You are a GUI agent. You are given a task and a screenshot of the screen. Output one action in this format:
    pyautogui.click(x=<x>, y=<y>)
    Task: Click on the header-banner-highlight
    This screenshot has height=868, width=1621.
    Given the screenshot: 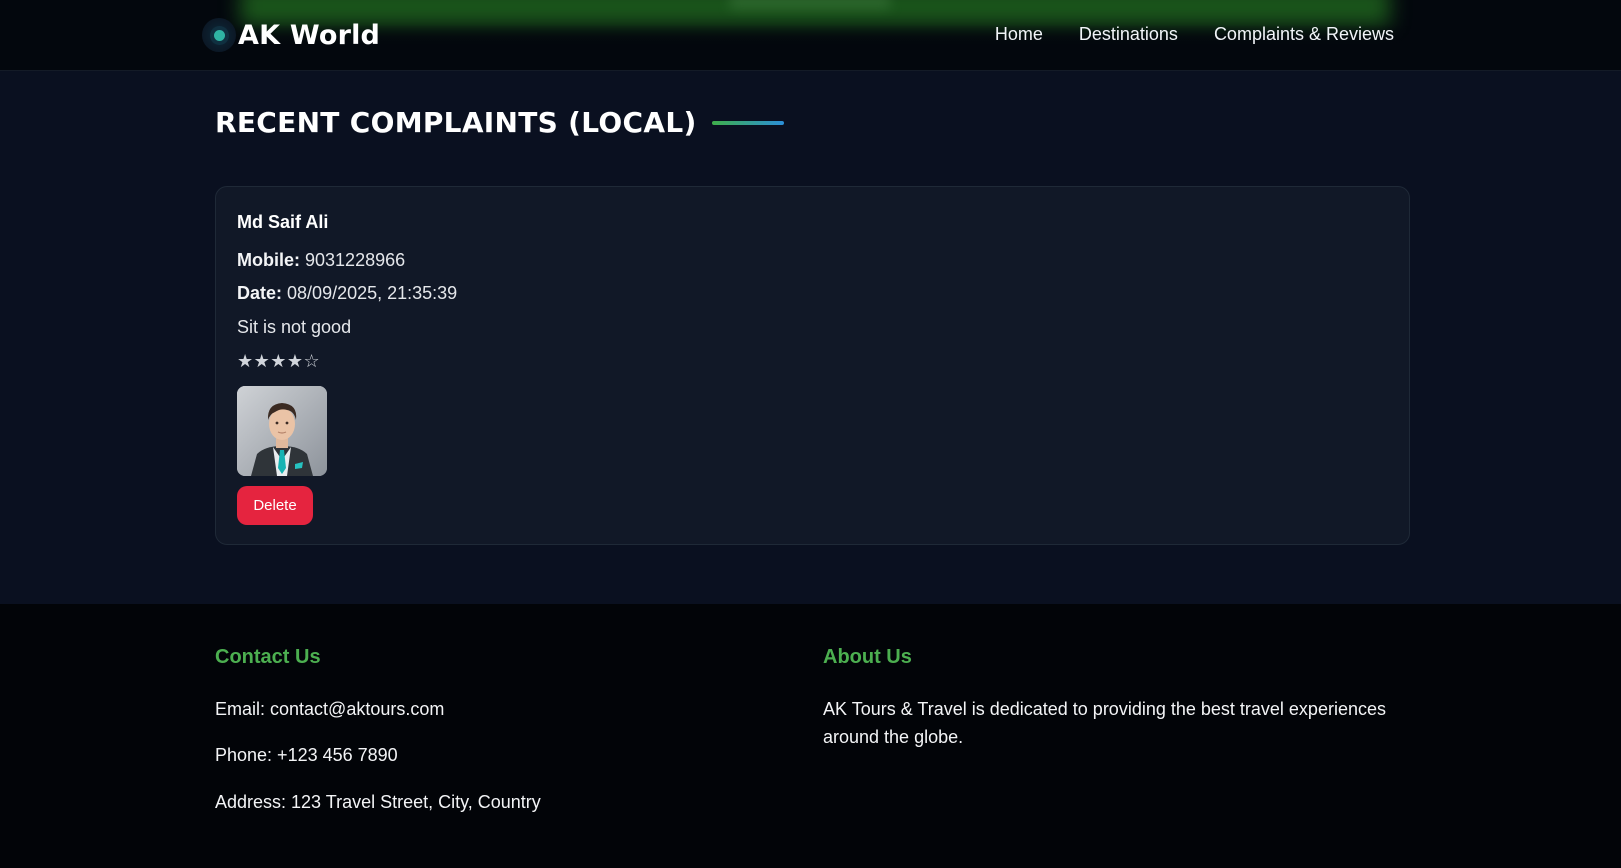 What is the action you would take?
    pyautogui.click(x=810, y=4)
    